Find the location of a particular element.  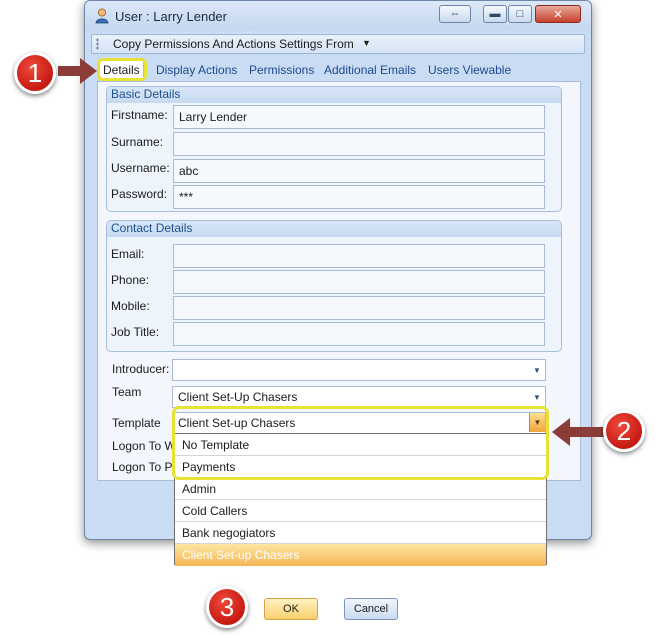

arrow-to-template-icon is located at coordinates (579, 432).